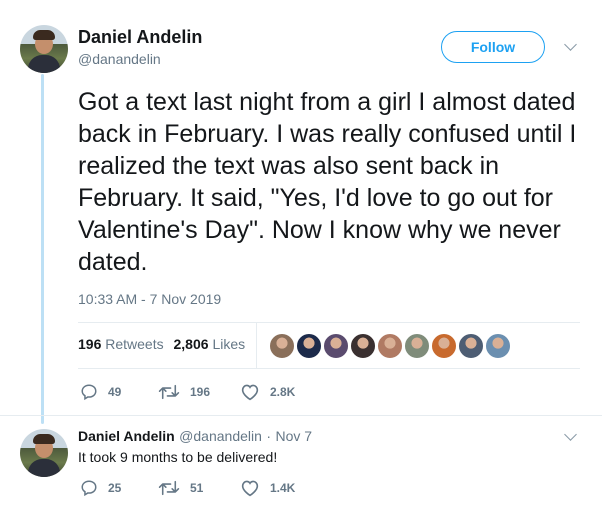 The width and height of the screenshot is (602, 507). I want to click on reply-count: 49, so click(115, 392).